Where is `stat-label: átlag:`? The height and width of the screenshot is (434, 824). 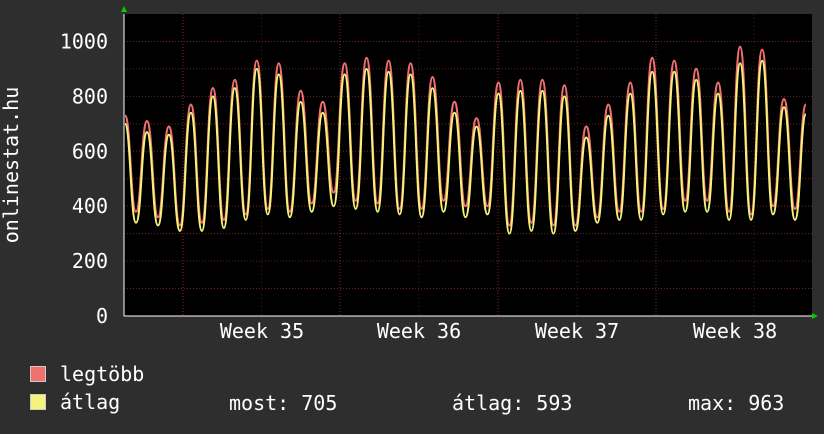
stat-label: átlag: is located at coordinates (488, 403).